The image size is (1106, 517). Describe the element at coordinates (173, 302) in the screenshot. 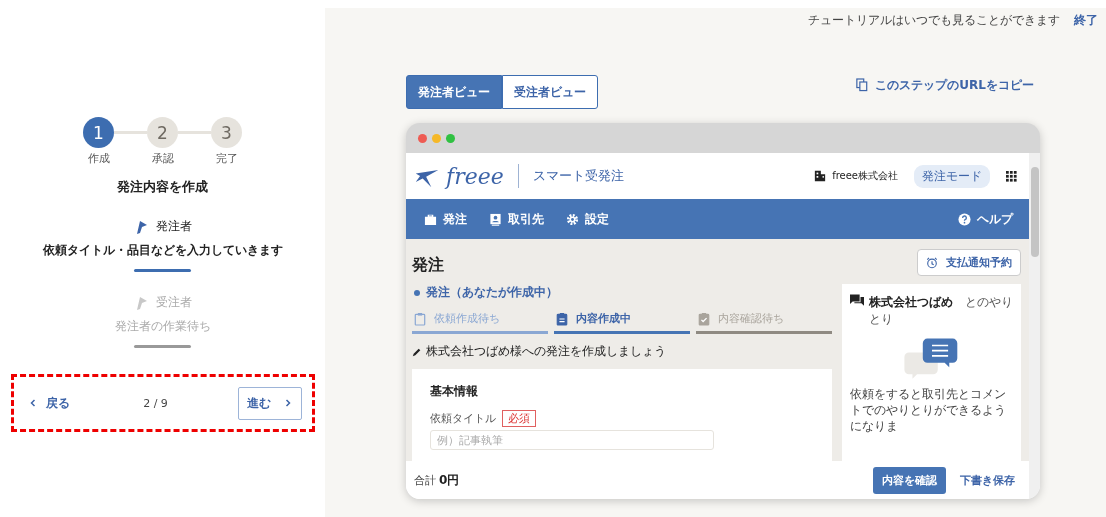

I see `role-name: 受注者` at that location.